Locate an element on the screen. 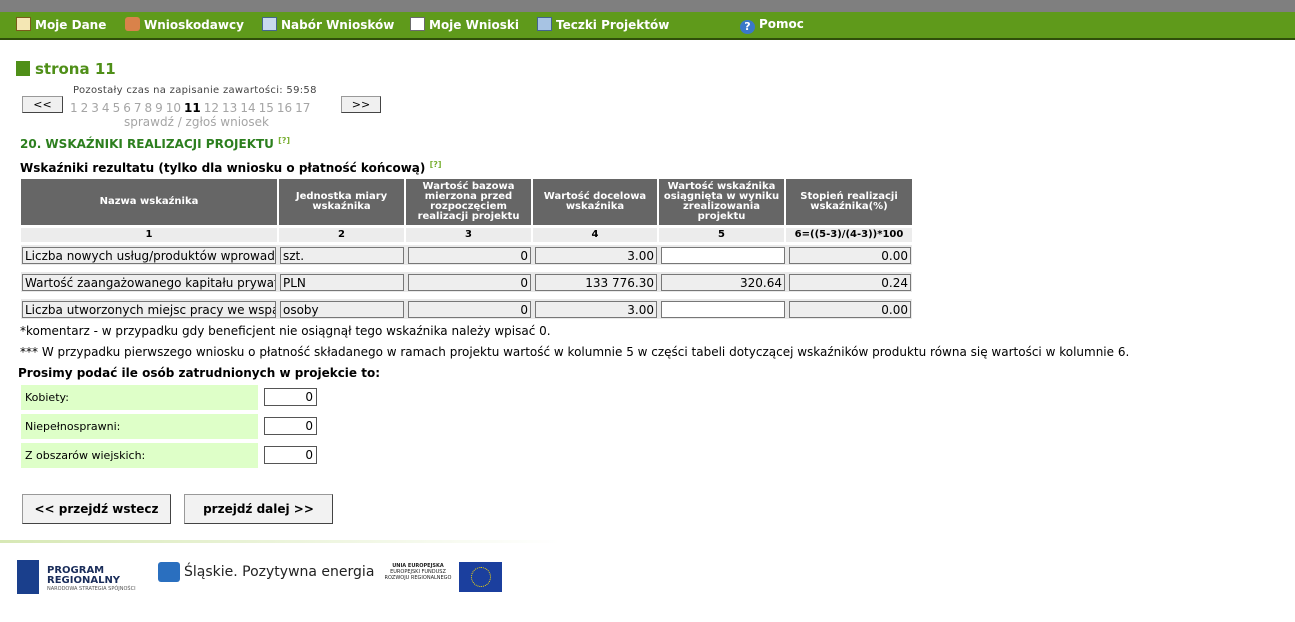  indicator-achieved: 320.64 is located at coordinates (723, 282).